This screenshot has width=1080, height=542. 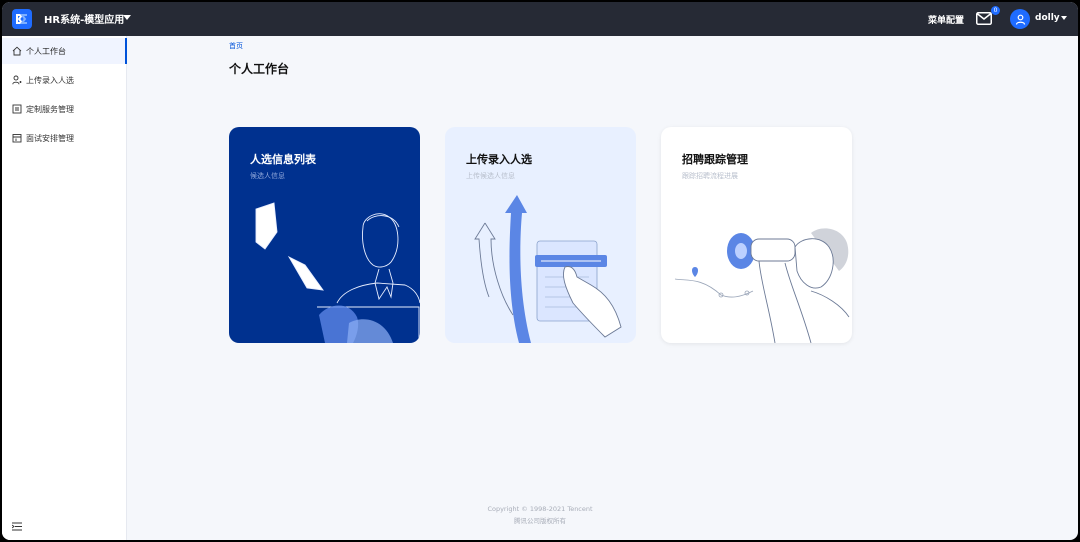 What do you see at coordinates (762, 285) in the screenshot?
I see `binoculars-illustration` at bounding box center [762, 285].